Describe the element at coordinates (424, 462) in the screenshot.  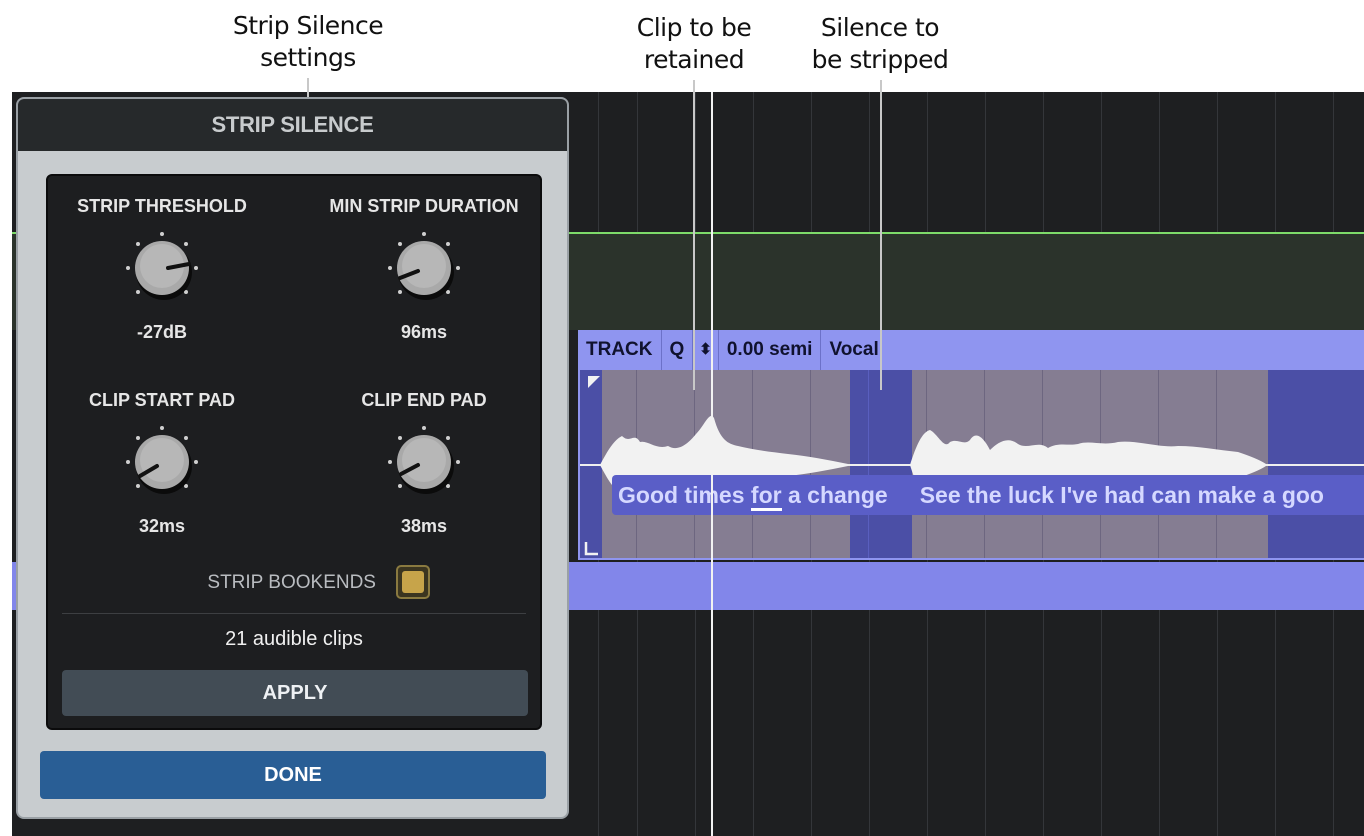
I see `clip-end-pad-knob` at that location.